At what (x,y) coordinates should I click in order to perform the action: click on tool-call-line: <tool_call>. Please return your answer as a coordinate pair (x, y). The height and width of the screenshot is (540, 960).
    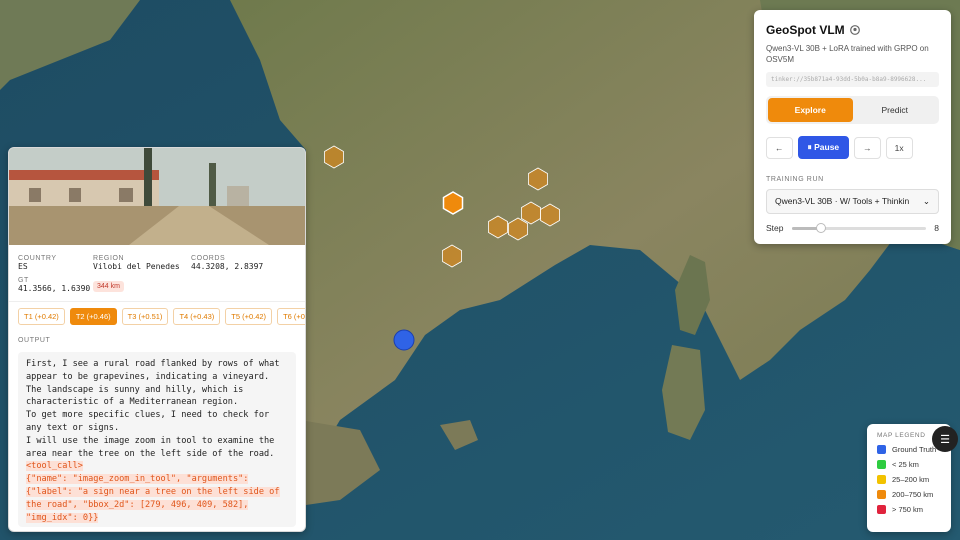
    Looking at the image, I should click on (54, 466).